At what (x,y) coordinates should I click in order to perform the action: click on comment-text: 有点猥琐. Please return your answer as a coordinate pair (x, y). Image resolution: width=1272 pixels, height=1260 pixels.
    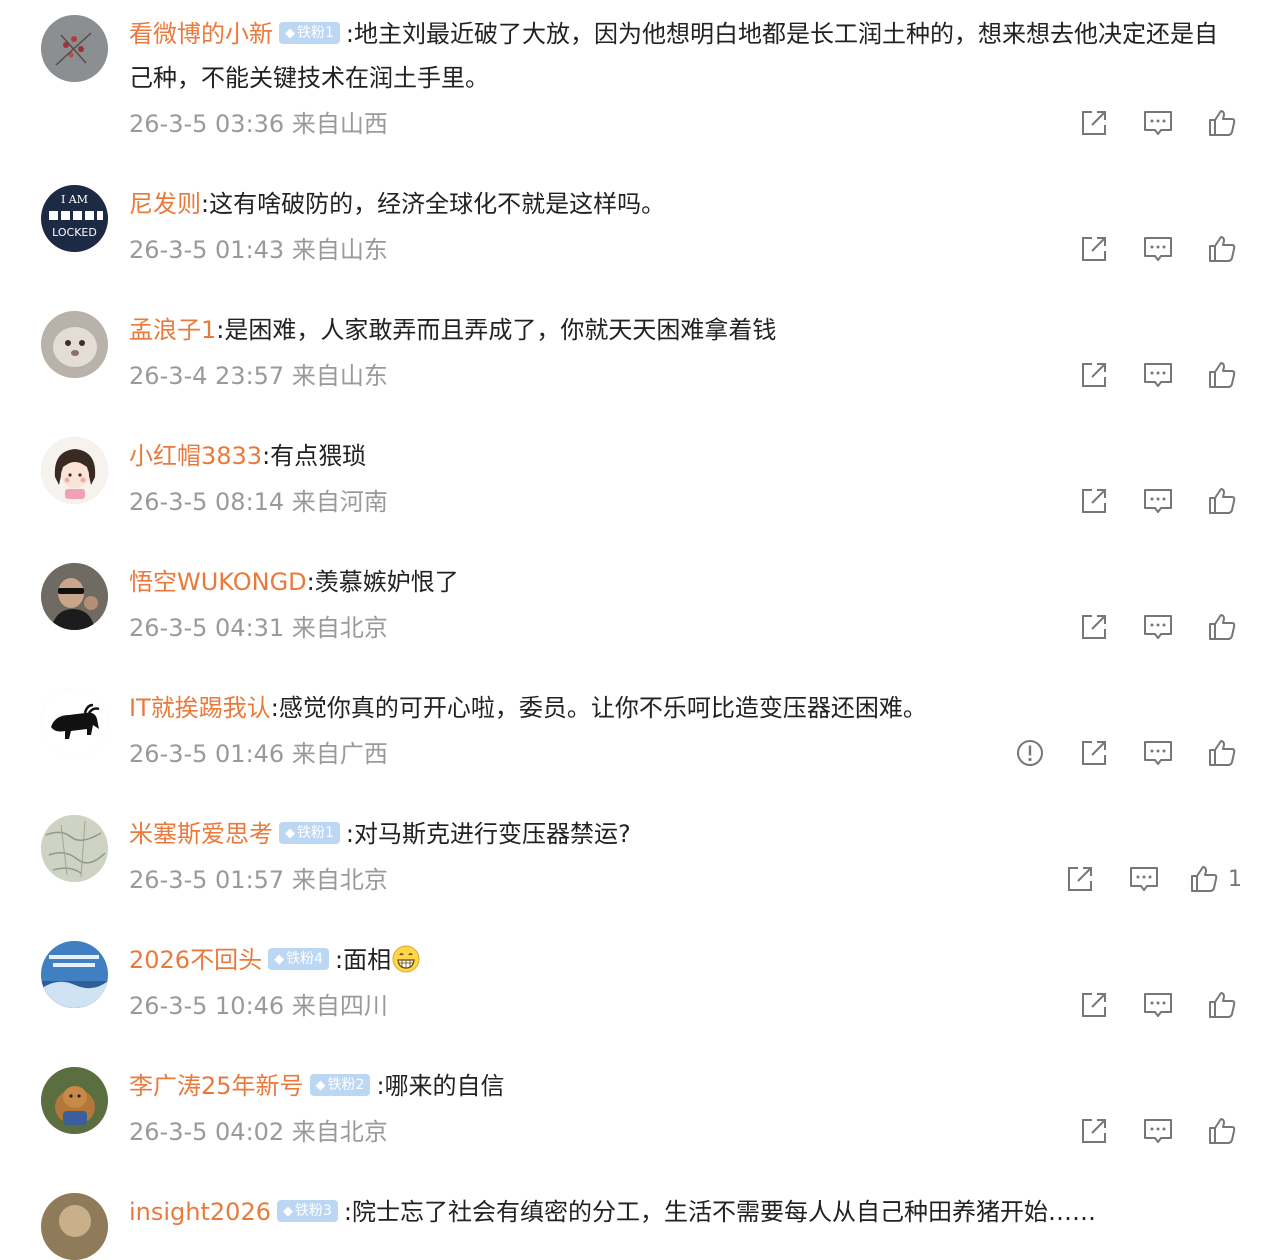
    Looking at the image, I should click on (318, 456).